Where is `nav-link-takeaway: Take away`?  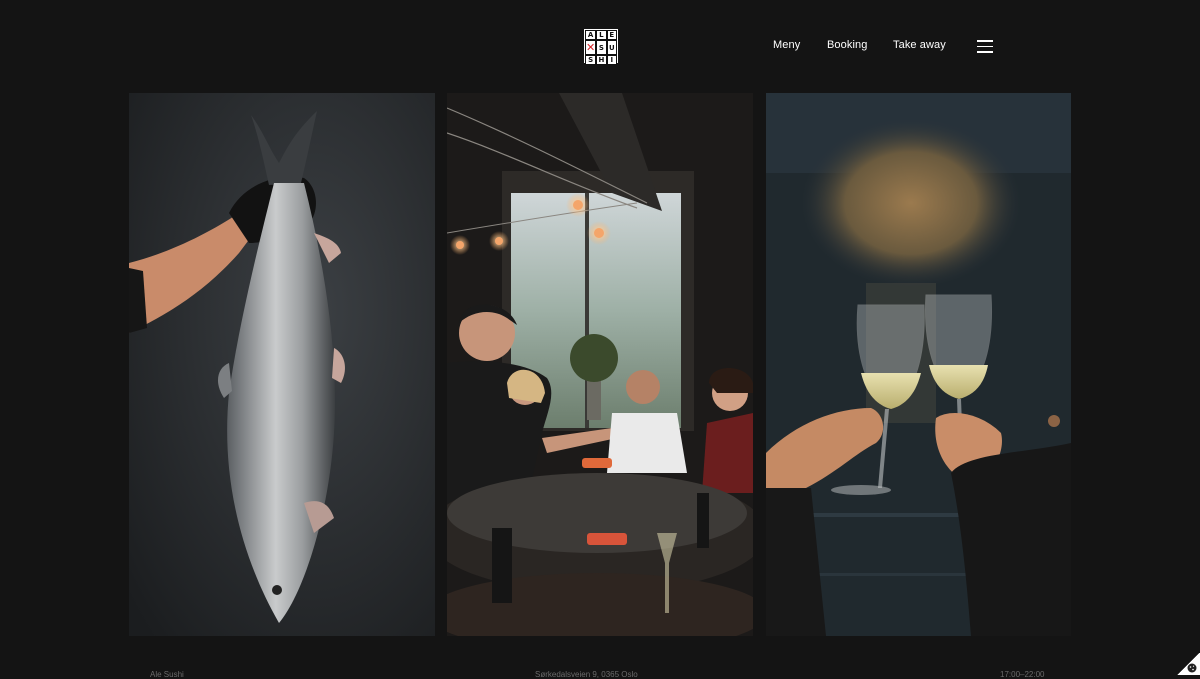 nav-link-takeaway: Take away is located at coordinates (919, 45).